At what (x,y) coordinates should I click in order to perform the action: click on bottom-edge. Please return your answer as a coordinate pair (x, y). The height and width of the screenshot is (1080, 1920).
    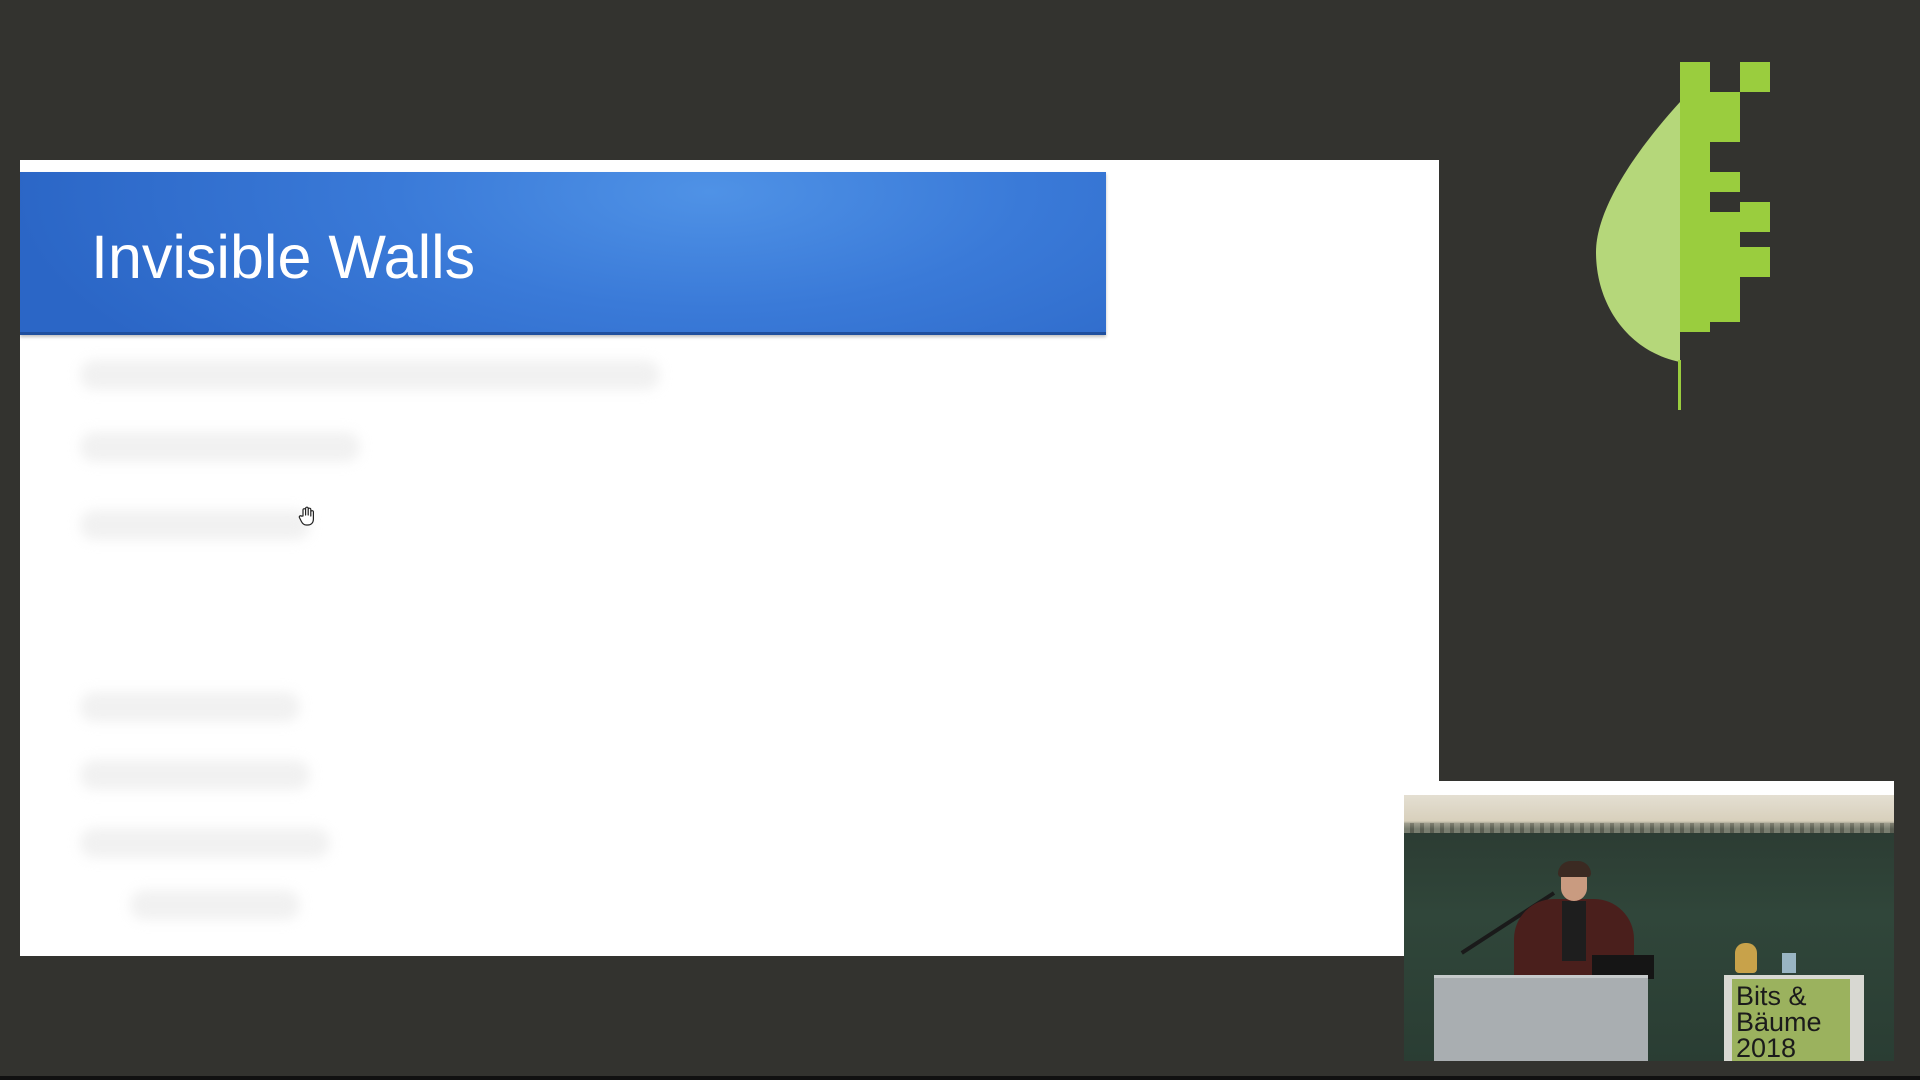
    Looking at the image, I should click on (960, 1078).